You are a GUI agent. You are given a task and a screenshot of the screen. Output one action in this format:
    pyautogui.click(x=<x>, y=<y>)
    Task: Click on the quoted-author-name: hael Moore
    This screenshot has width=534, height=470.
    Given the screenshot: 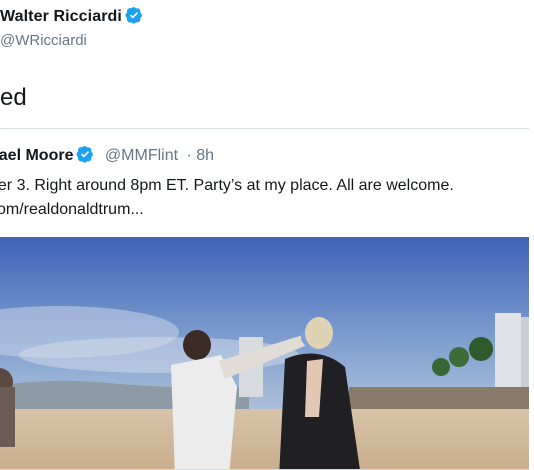 What is the action you would take?
    pyautogui.click(x=36, y=155)
    